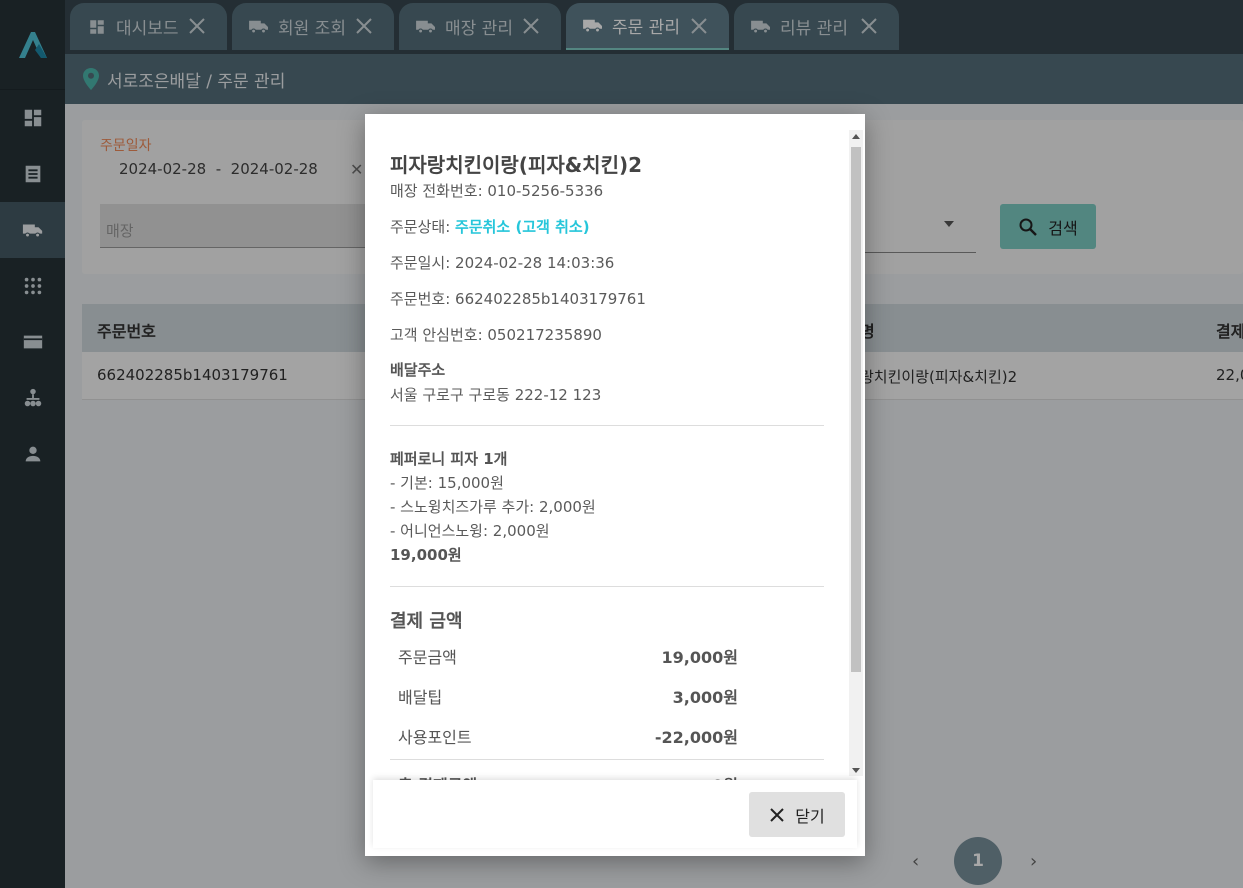 The width and height of the screenshot is (1243, 888). Describe the element at coordinates (516, 165) in the screenshot. I see `store-name: 피자랑치킨이랑(피자&치킨)2` at that location.